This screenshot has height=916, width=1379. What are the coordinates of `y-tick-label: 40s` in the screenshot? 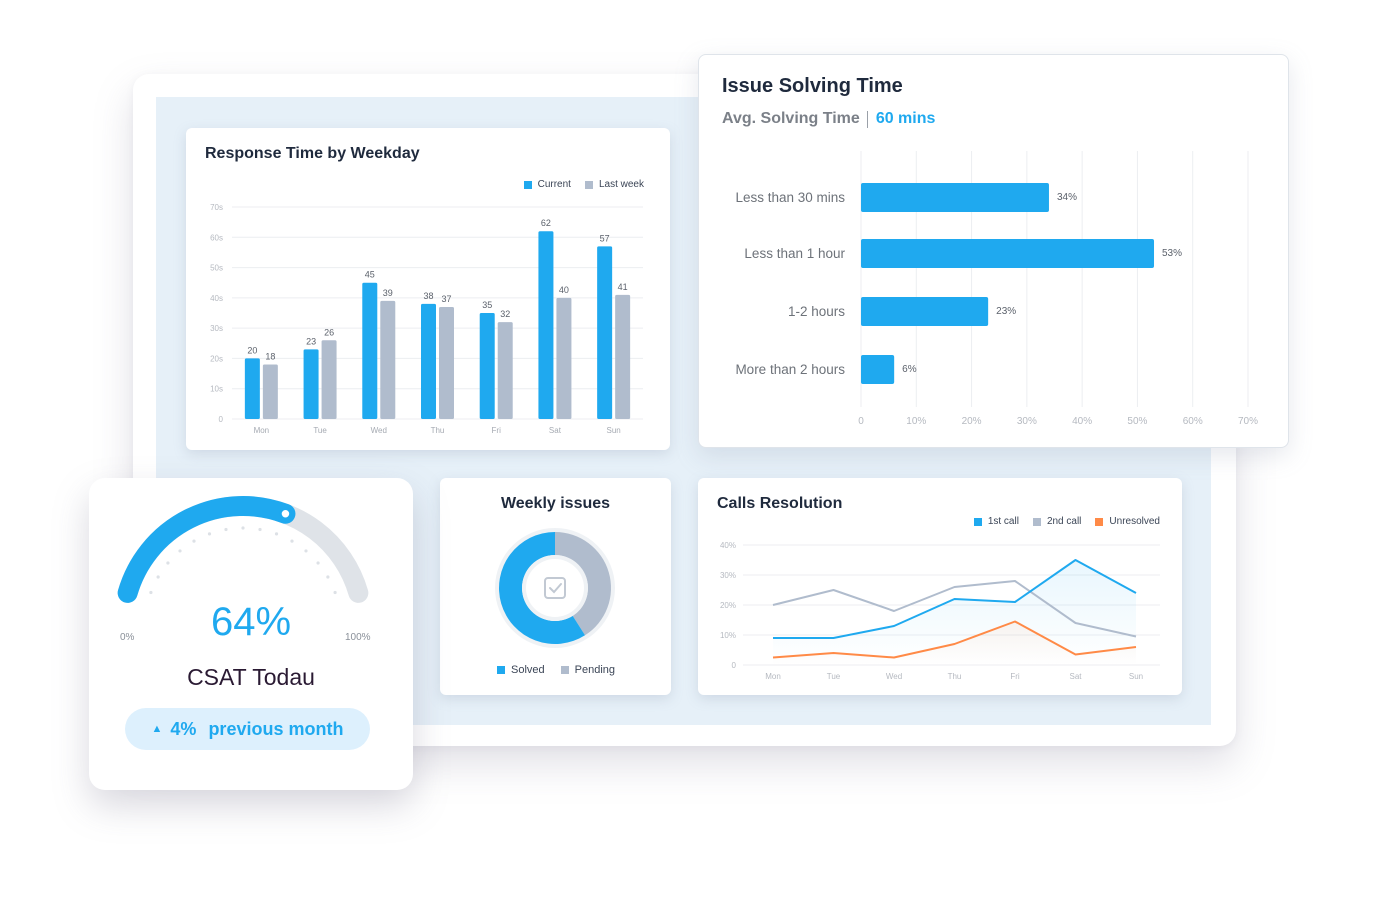 It's located at (216, 298).